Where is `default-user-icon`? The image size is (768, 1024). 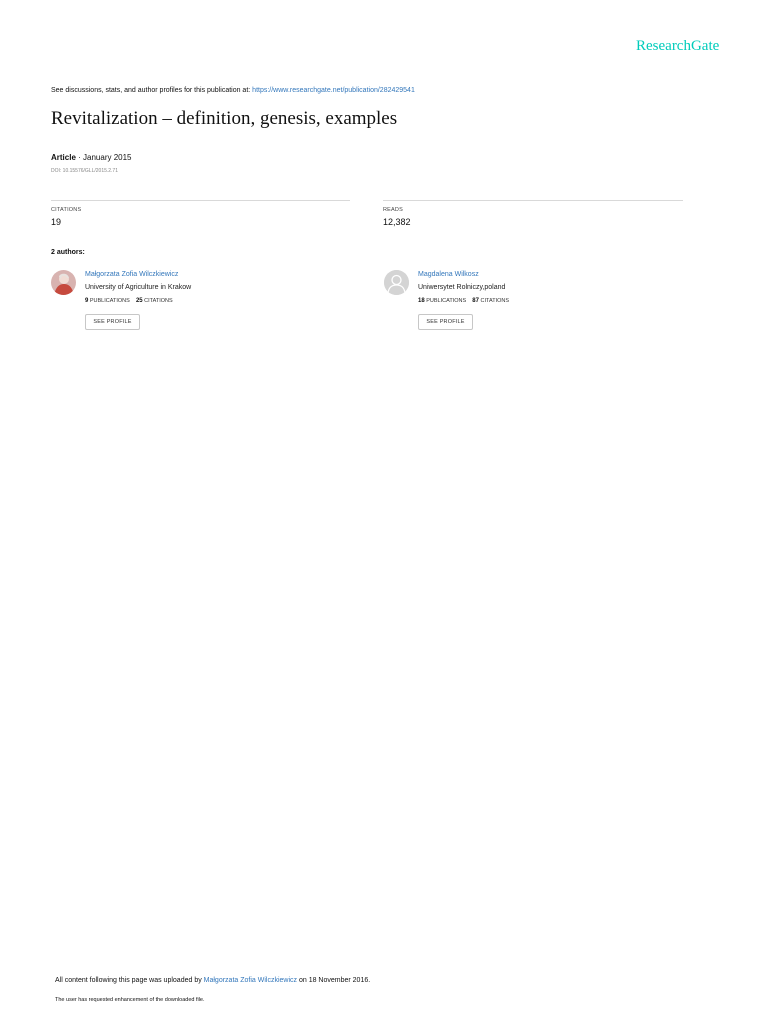
default-user-icon is located at coordinates (396, 282).